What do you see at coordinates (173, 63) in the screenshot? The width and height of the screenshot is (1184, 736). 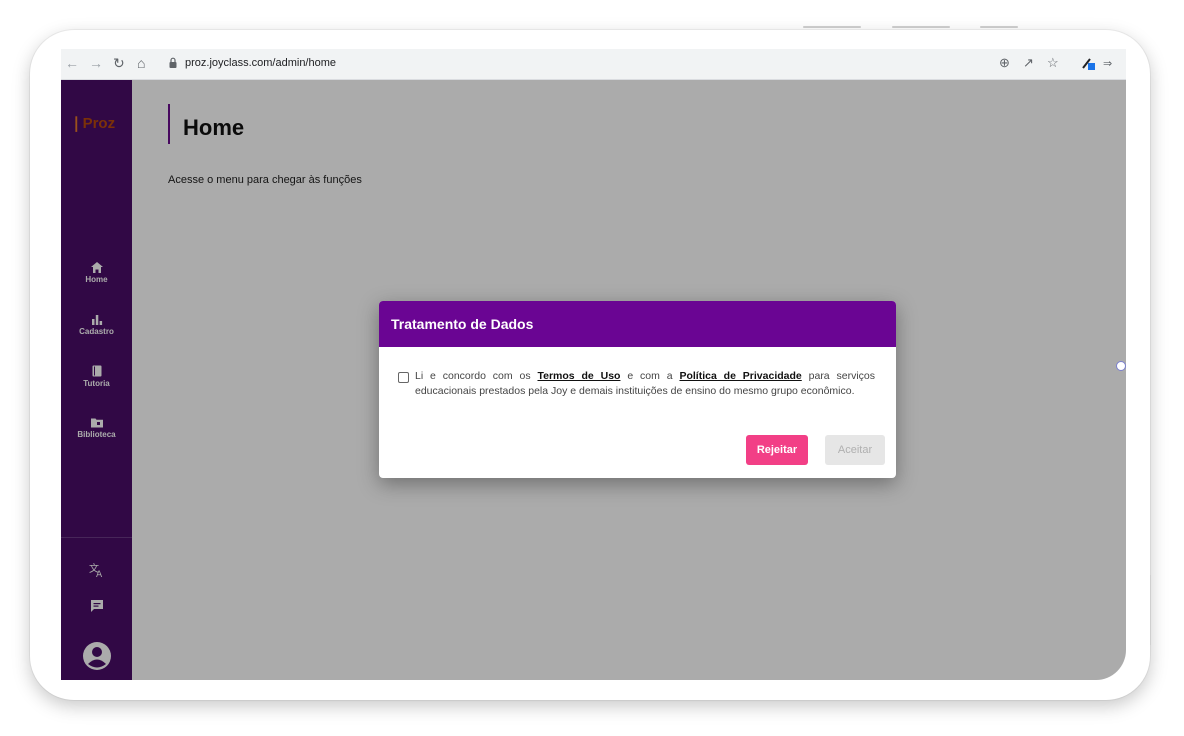 I see `lock-icon` at bounding box center [173, 63].